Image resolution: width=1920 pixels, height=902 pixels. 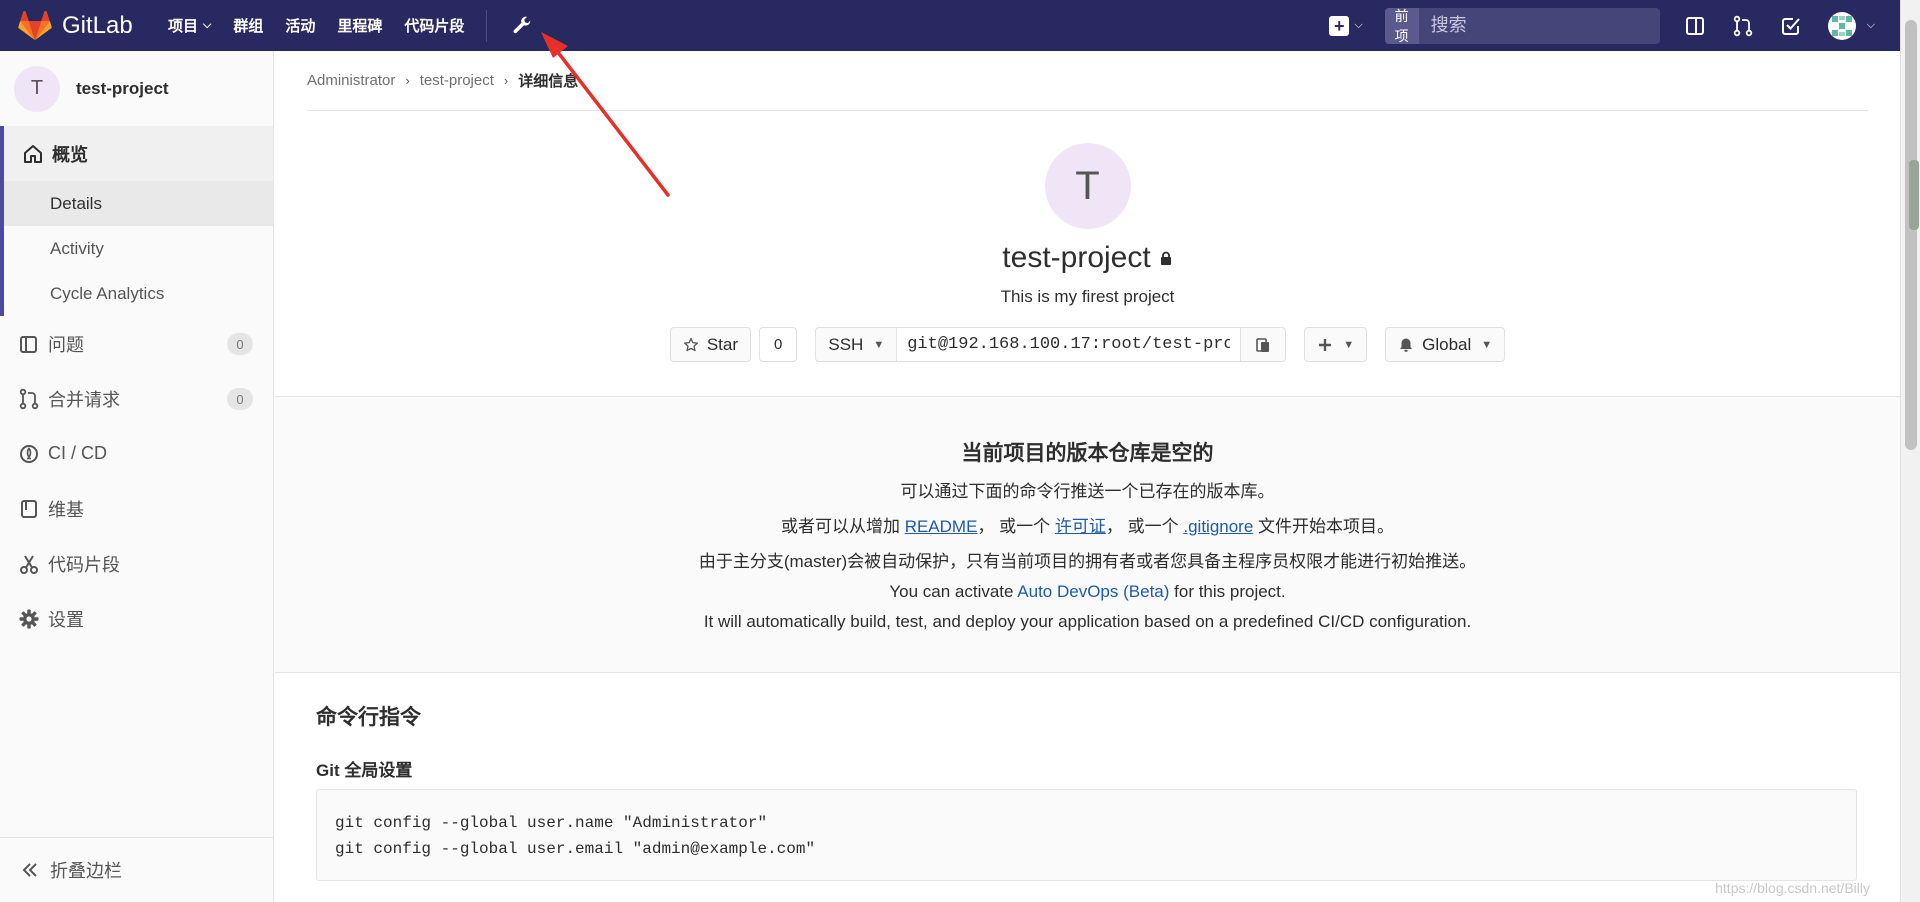 I want to click on sidebar-item-settings: 设置, so click(x=136, y=618).